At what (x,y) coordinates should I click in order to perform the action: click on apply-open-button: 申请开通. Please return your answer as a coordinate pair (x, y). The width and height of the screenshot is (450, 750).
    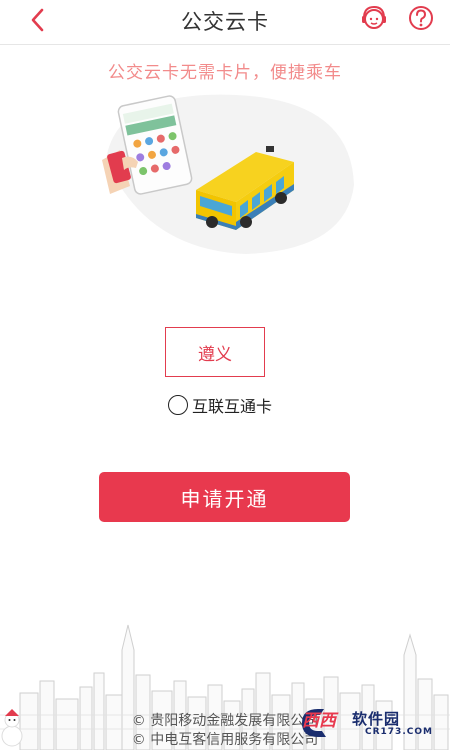
    Looking at the image, I should click on (224, 497).